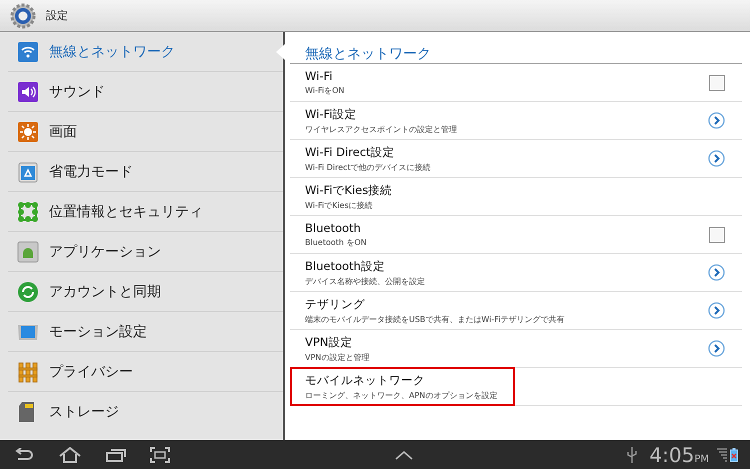  What do you see at coordinates (345, 266) in the screenshot?
I see `item-title: Bluetooth設定` at bounding box center [345, 266].